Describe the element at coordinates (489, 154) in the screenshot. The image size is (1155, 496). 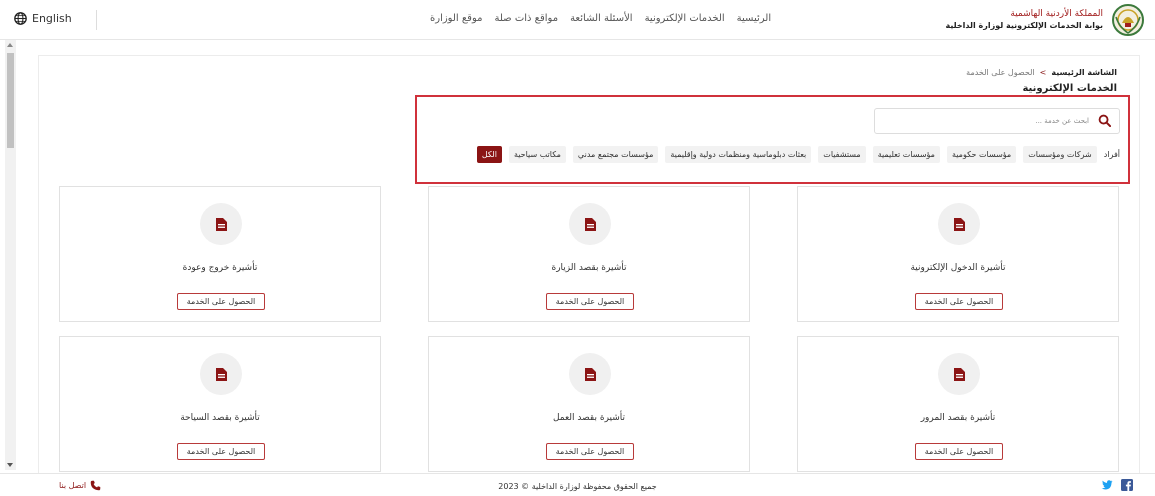
I see `filter-all: الكل` at that location.